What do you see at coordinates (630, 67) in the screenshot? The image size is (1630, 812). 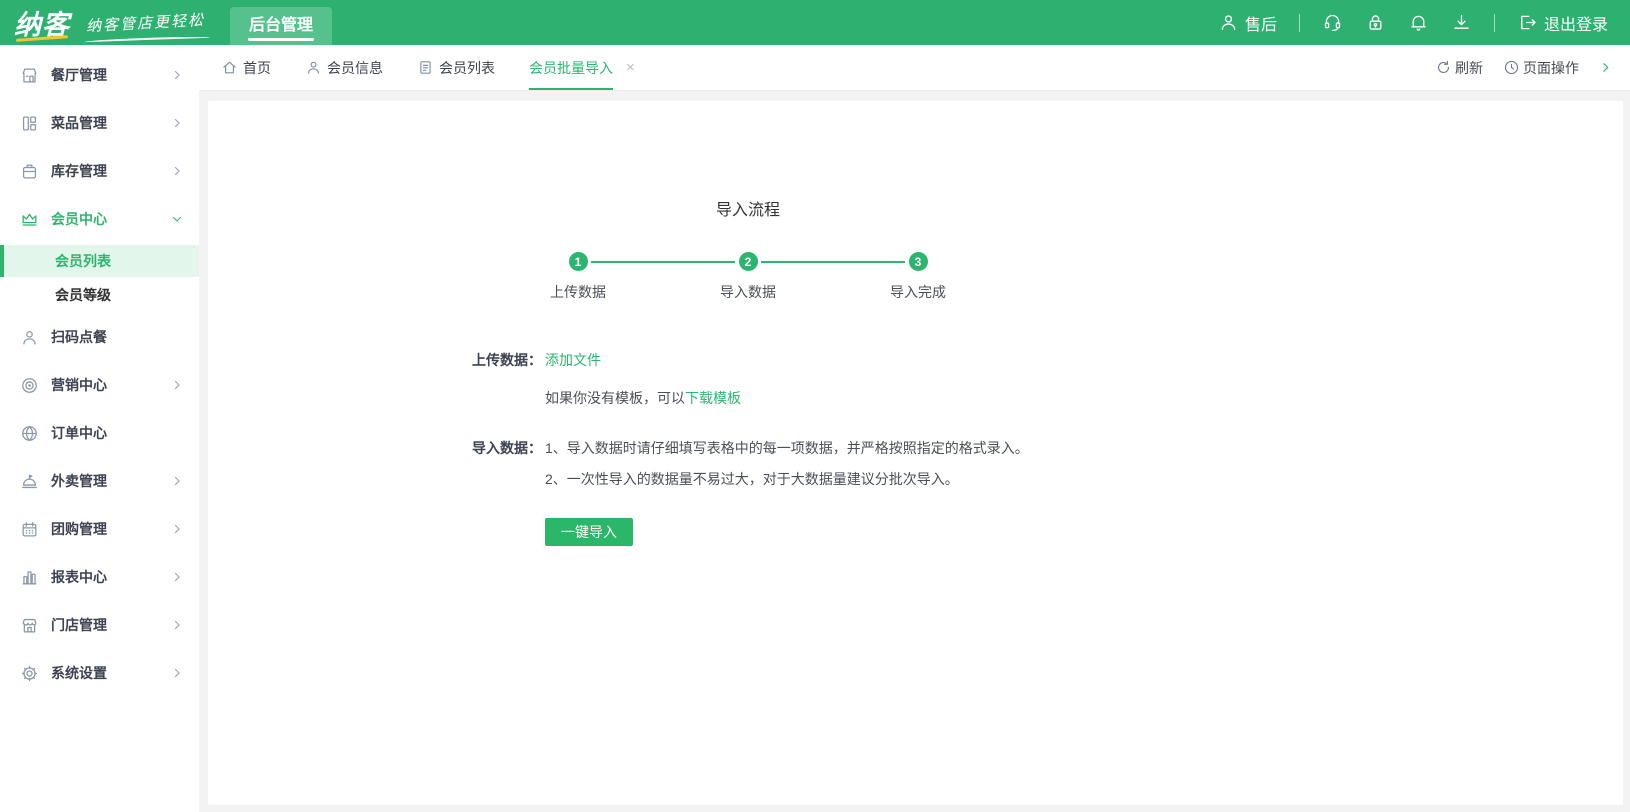 I see `close-icon: ×` at bounding box center [630, 67].